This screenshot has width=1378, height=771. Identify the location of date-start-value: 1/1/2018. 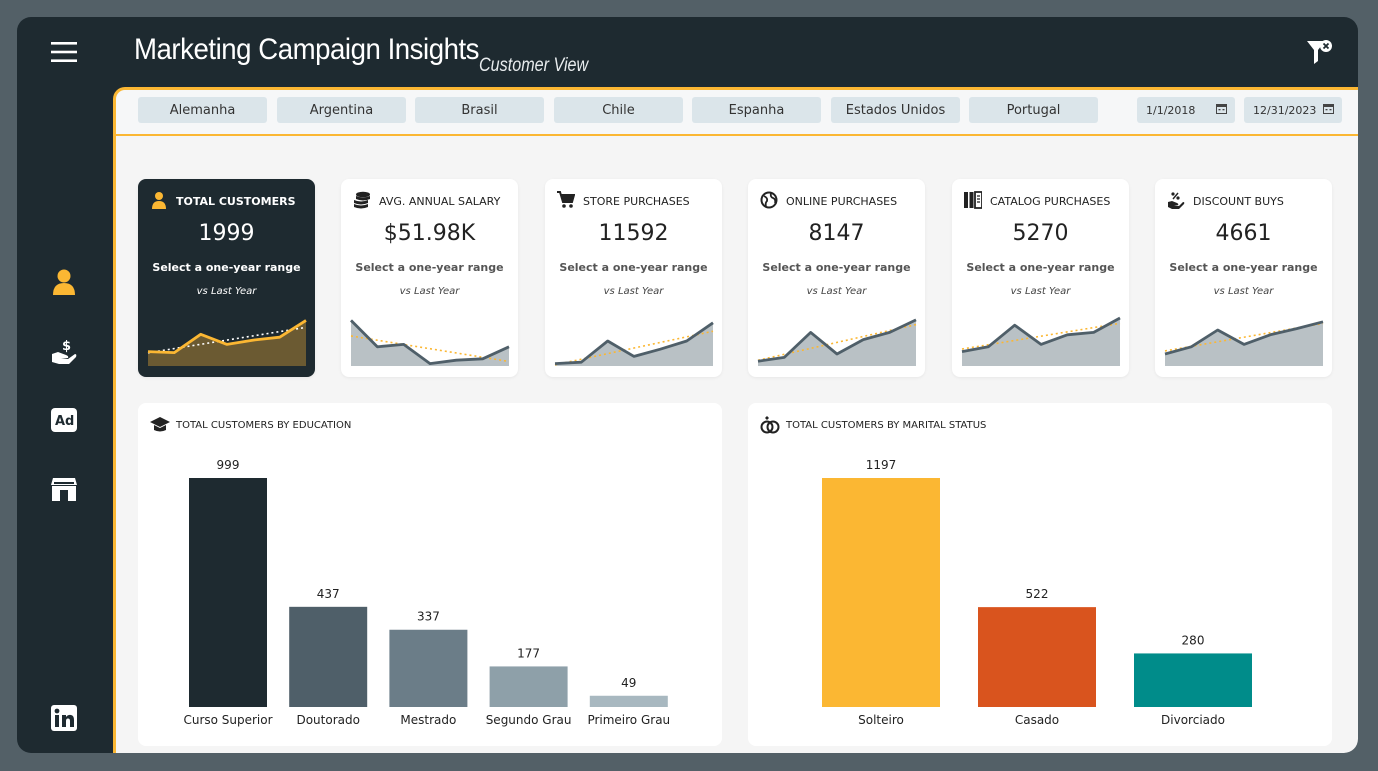
(1171, 110).